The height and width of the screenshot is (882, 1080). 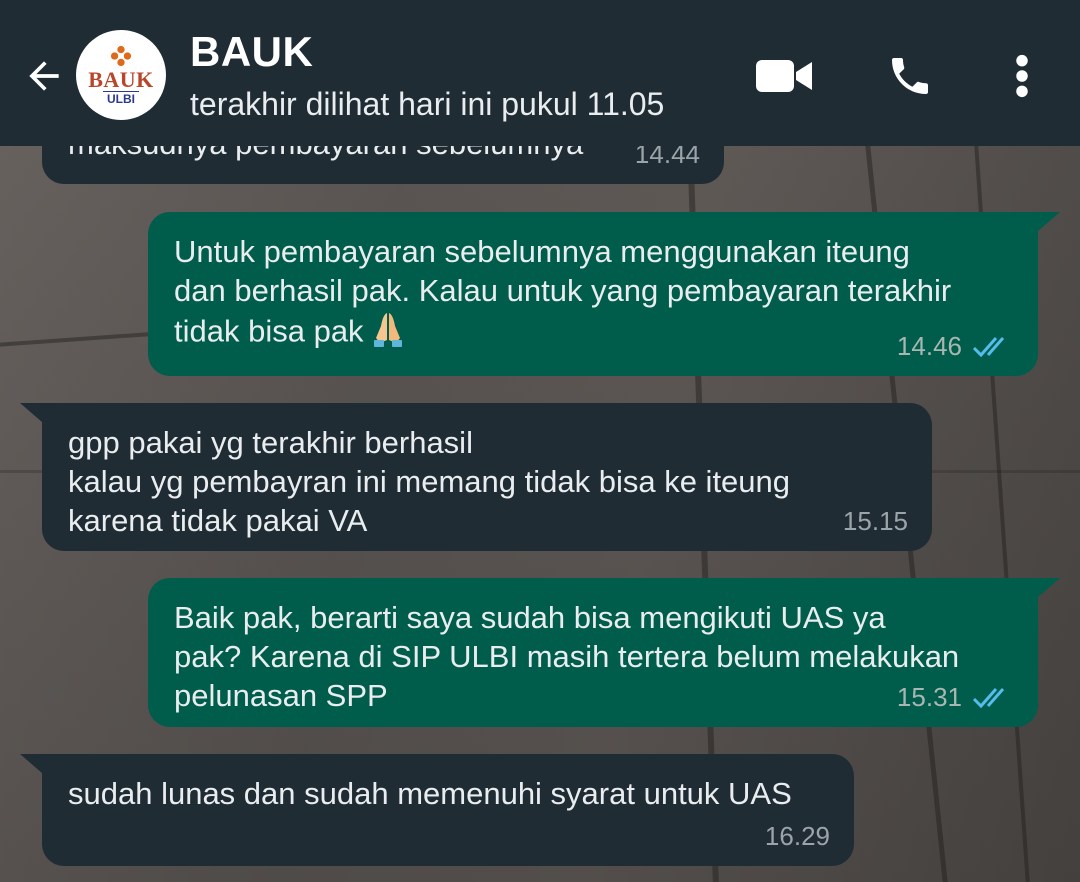 What do you see at coordinates (388, 333) in the screenshot?
I see `folded-hands-emoji-icon` at bounding box center [388, 333].